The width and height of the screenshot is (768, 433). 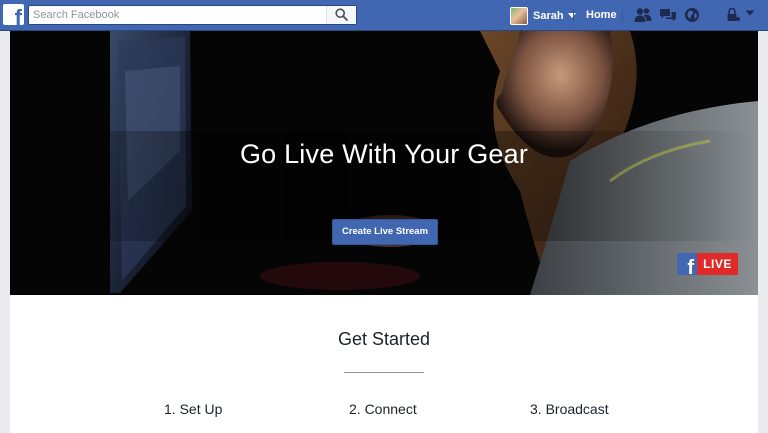 I want to click on facebook-logo: f, so click(x=13, y=14).